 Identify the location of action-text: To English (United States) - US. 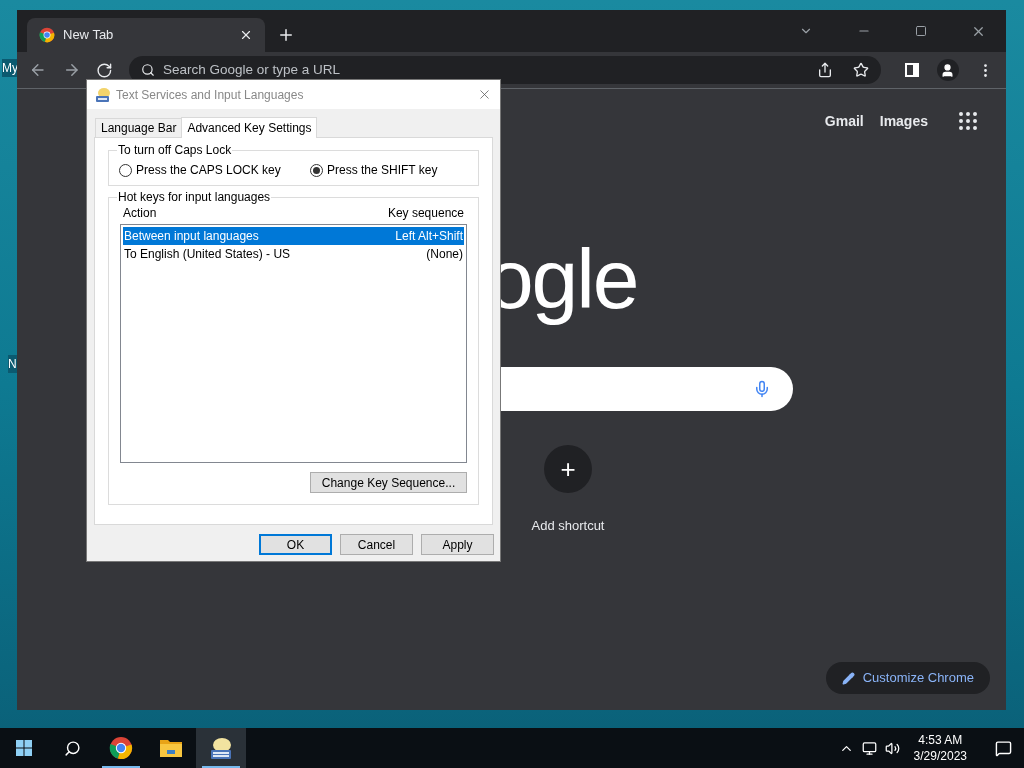
(207, 254).